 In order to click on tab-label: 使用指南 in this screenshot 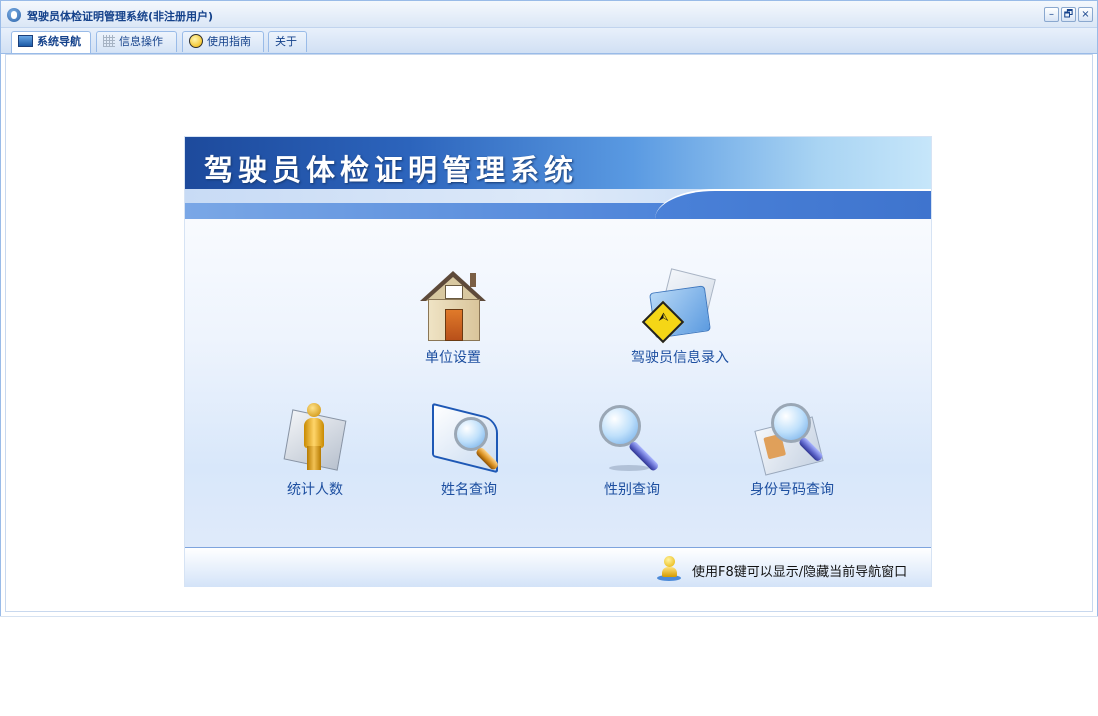, I will do `click(229, 41)`.